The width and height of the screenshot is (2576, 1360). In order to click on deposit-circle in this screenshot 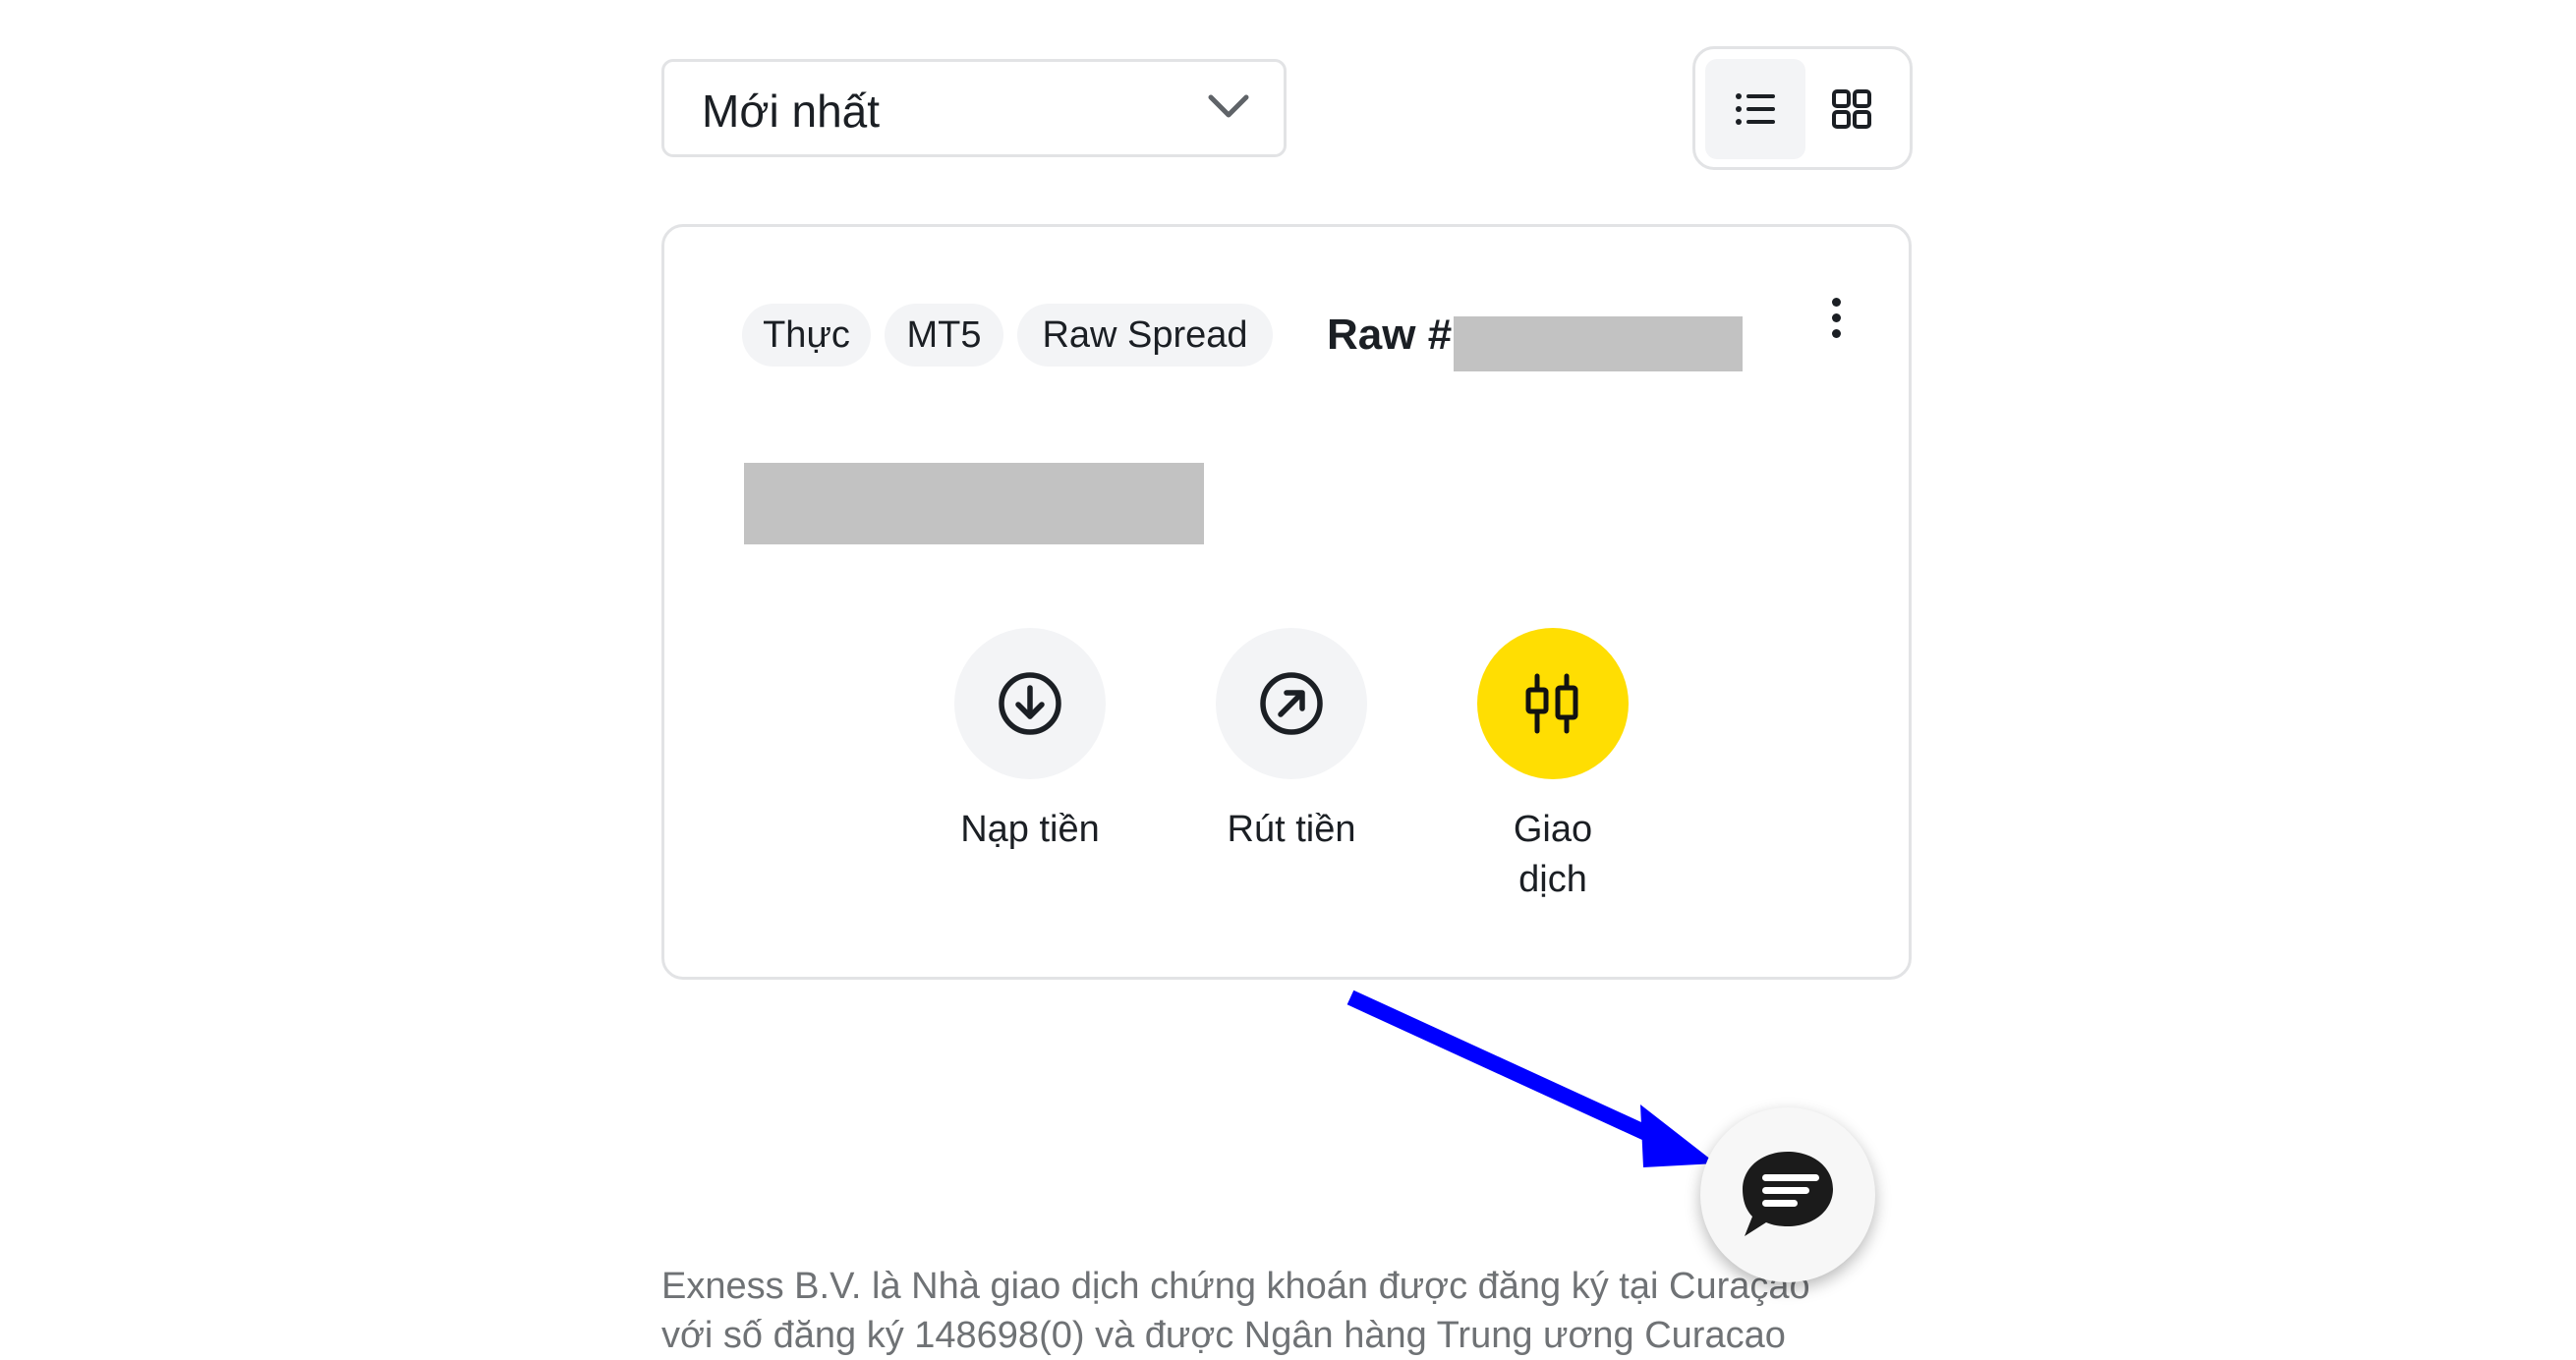, I will do `click(1030, 703)`.